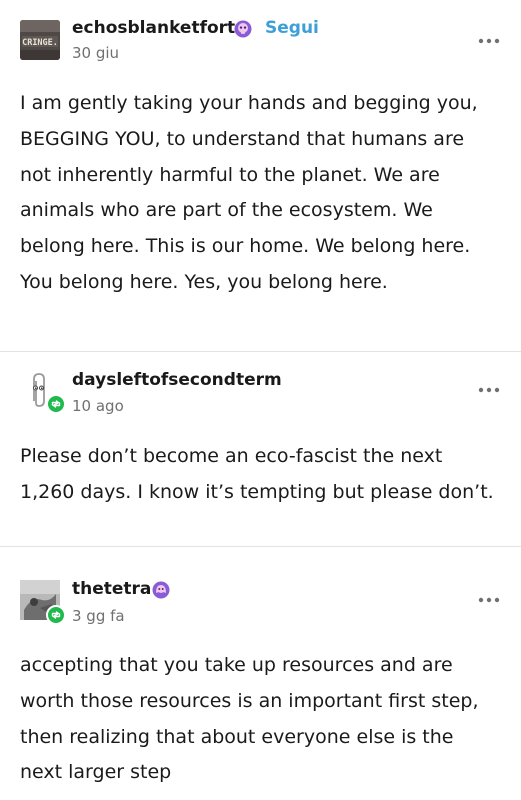 The width and height of the screenshot is (521, 800). Describe the element at coordinates (177, 380) in the screenshot. I see `username: daysleftofsecondterm` at that location.